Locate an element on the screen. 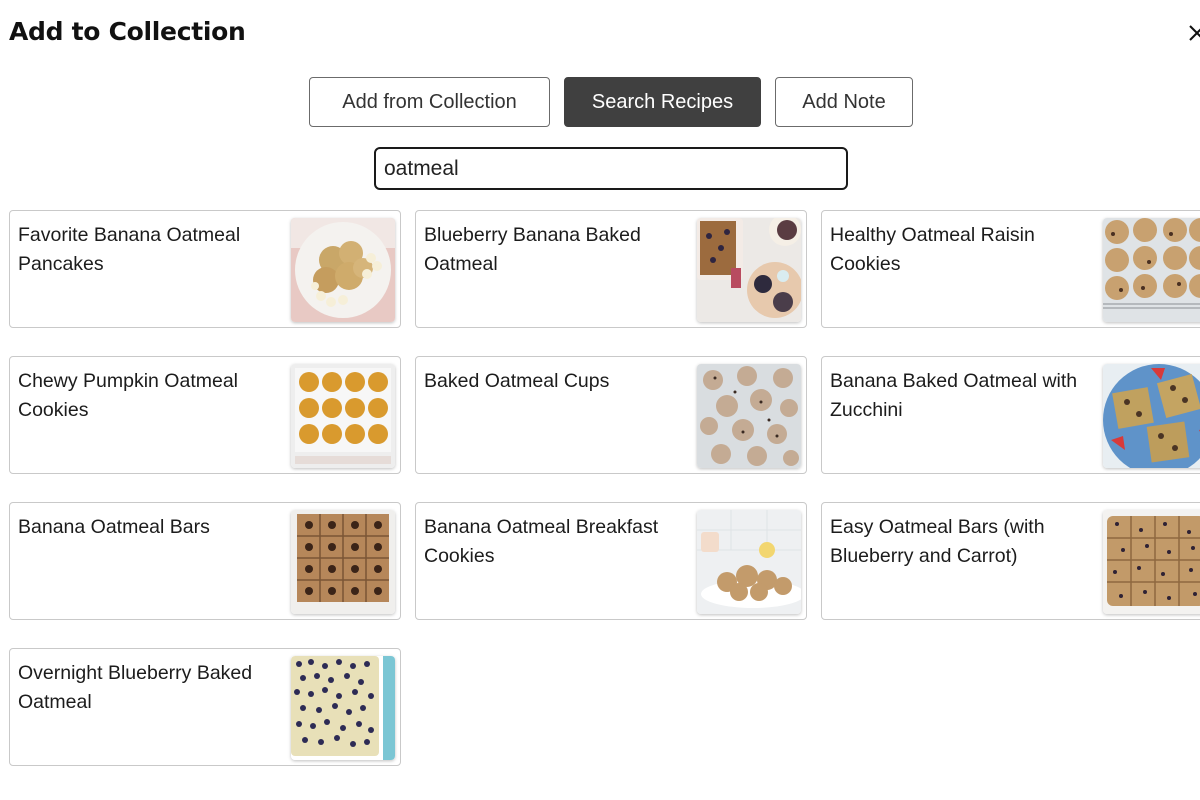 The image size is (1200, 800). recipe-card: Healthy Oatmeal Raisin Cookies is located at coordinates (1010, 269).